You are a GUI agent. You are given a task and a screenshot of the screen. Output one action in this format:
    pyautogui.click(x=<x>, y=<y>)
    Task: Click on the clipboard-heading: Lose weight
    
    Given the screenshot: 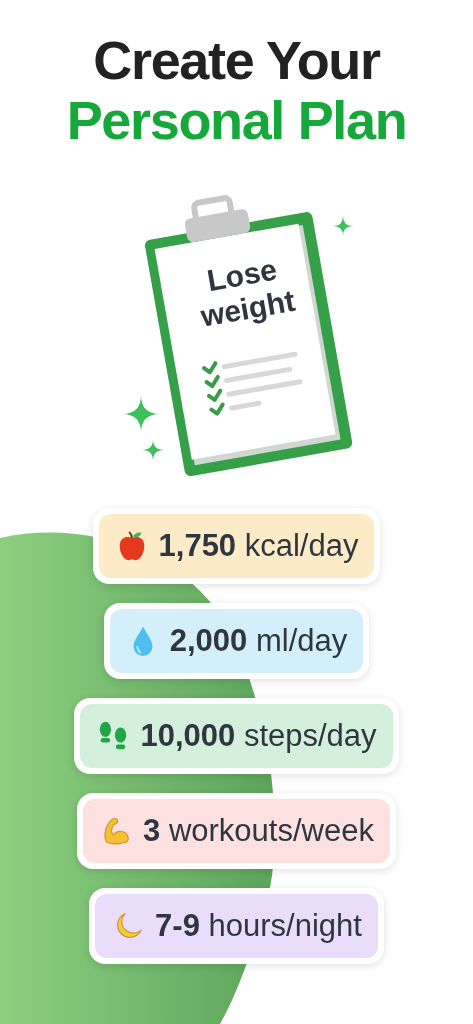 What is the action you would take?
    pyautogui.click(x=247, y=293)
    